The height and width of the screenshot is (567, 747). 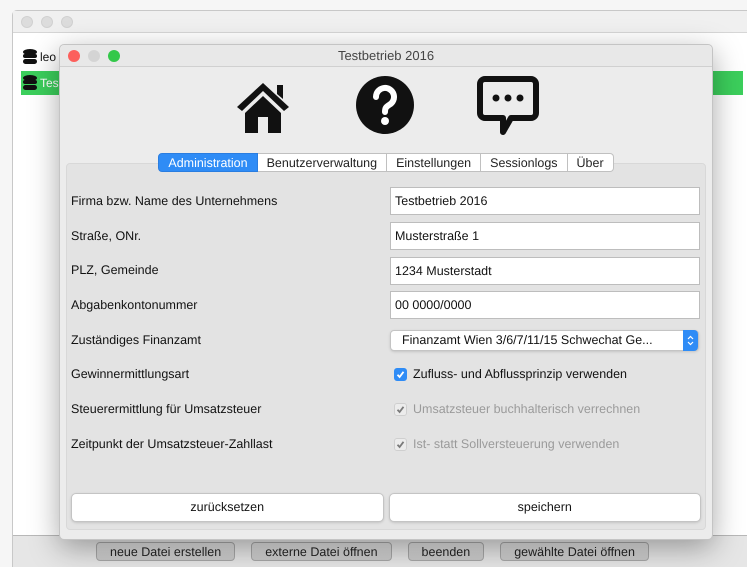 What do you see at coordinates (526, 409) in the screenshot?
I see `checkbox-label: Umsatzsteuer buchhalterisch verrechnen` at bounding box center [526, 409].